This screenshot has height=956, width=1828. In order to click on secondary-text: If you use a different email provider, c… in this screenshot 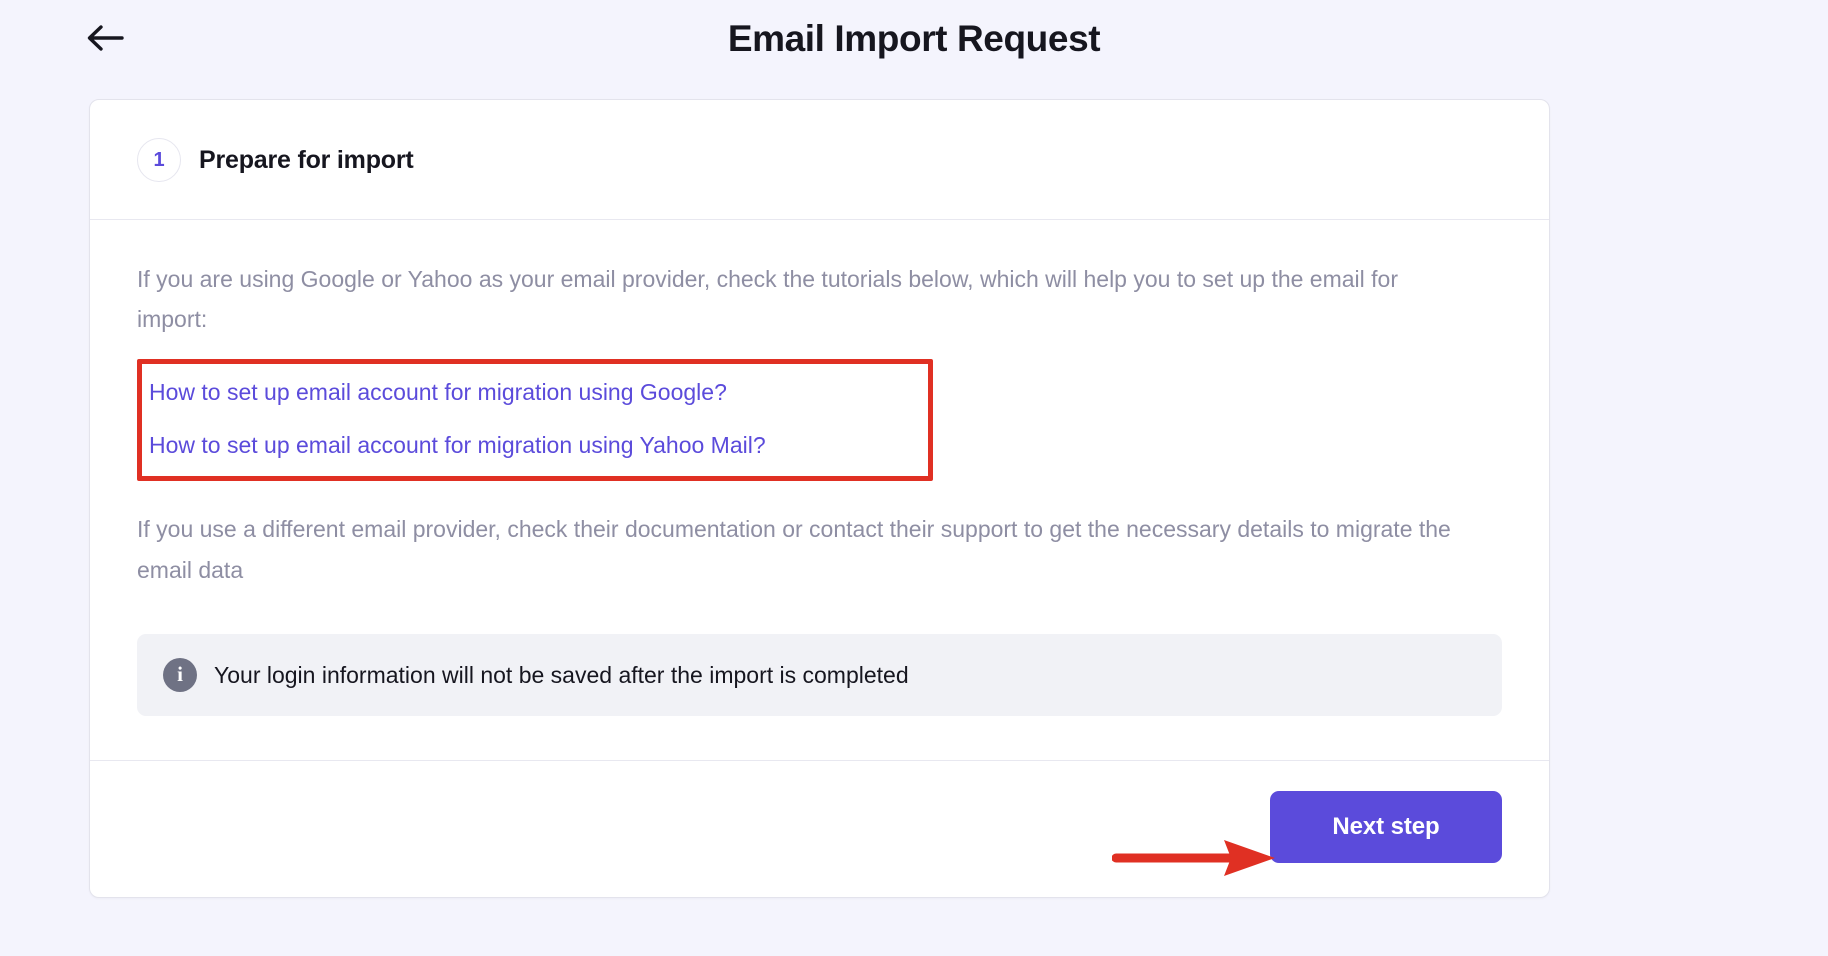, I will do `click(794, 549)`.